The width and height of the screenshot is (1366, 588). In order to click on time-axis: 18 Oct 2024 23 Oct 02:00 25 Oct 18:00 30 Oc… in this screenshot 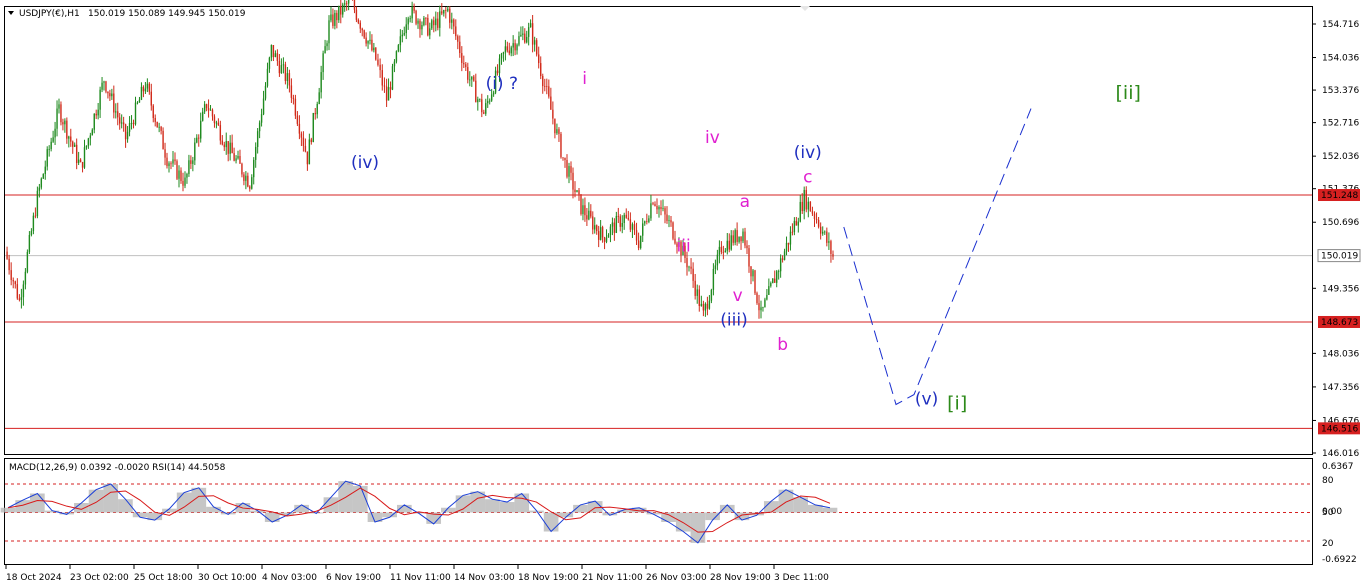, I will do `click(417, 574)`.